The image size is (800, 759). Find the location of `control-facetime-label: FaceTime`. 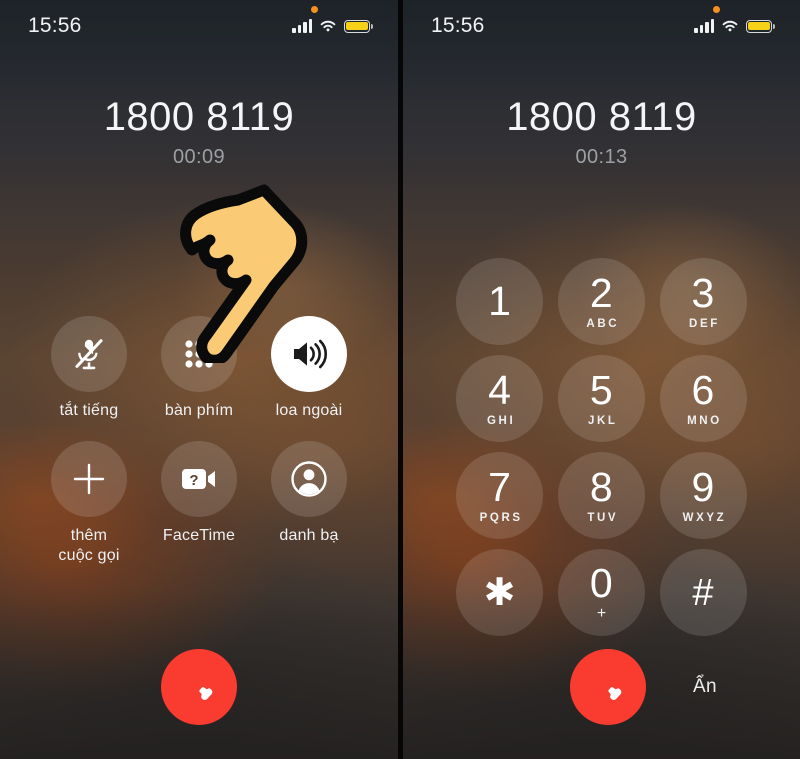

control-facetime-label: FaceTime is located at coordinates (199, 535).